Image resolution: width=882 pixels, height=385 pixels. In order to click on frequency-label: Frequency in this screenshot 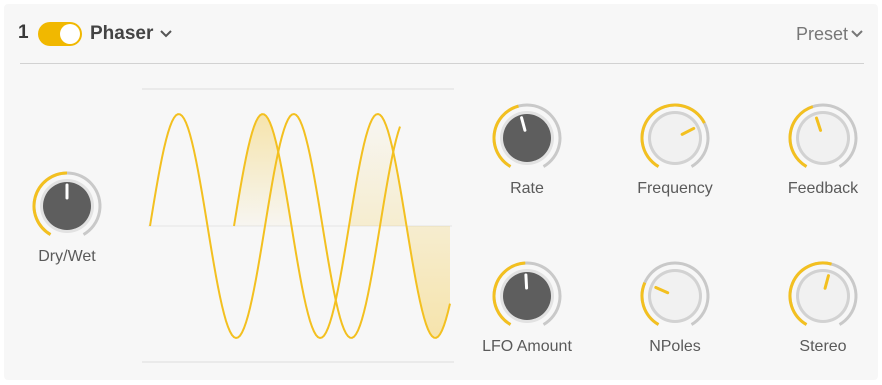, I will do `click(675, 188)`.